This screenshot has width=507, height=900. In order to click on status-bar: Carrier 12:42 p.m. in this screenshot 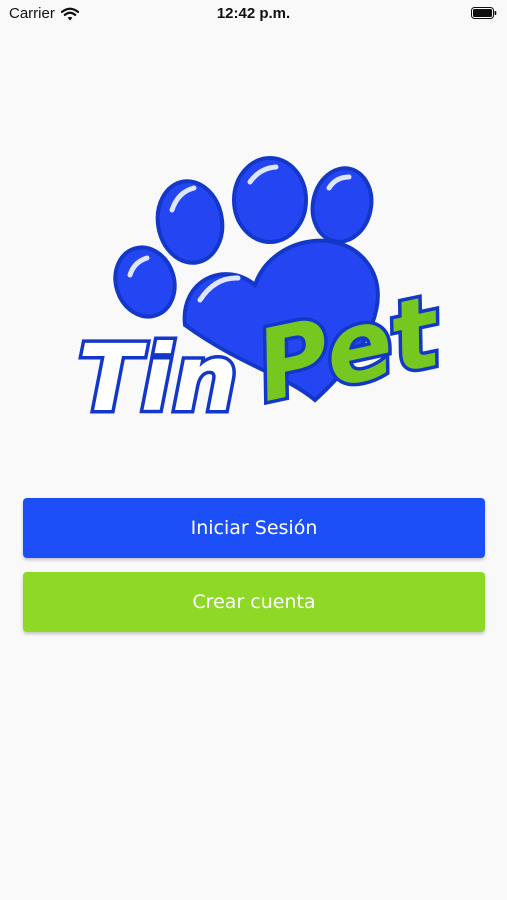, I will do `click(253, 14)`.